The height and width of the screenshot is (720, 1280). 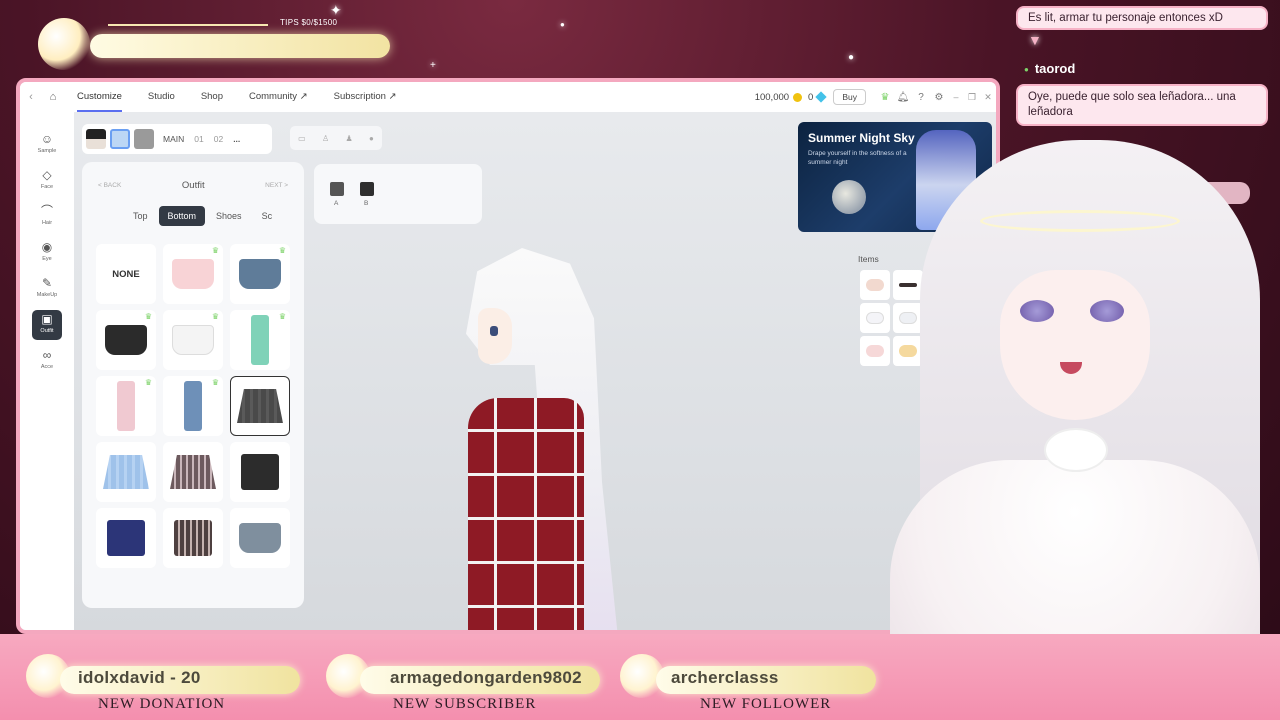 I want to click on vtuber-left-eye, so click(x=1037, y=311).